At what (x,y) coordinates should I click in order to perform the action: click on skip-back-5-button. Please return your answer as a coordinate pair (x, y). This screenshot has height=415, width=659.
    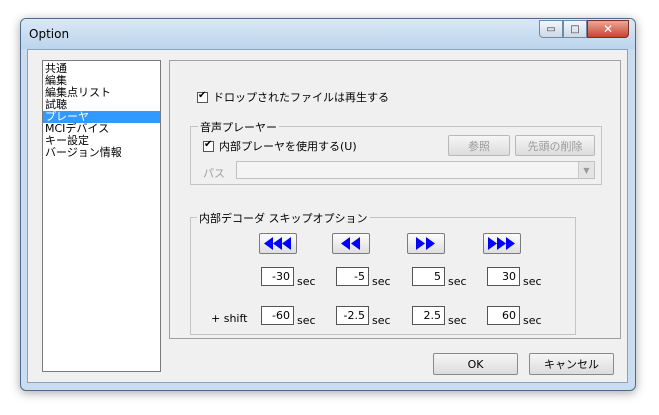
    Looking at the image, I should click on (351, 243).